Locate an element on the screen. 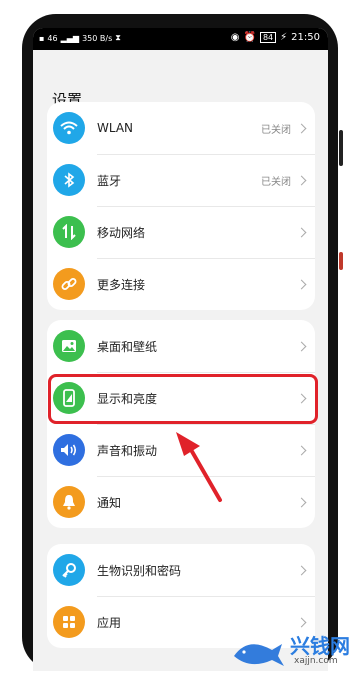 This screenshot has width=362, height=675. annotation-arrow-icon is located at coordinates (199, 467).